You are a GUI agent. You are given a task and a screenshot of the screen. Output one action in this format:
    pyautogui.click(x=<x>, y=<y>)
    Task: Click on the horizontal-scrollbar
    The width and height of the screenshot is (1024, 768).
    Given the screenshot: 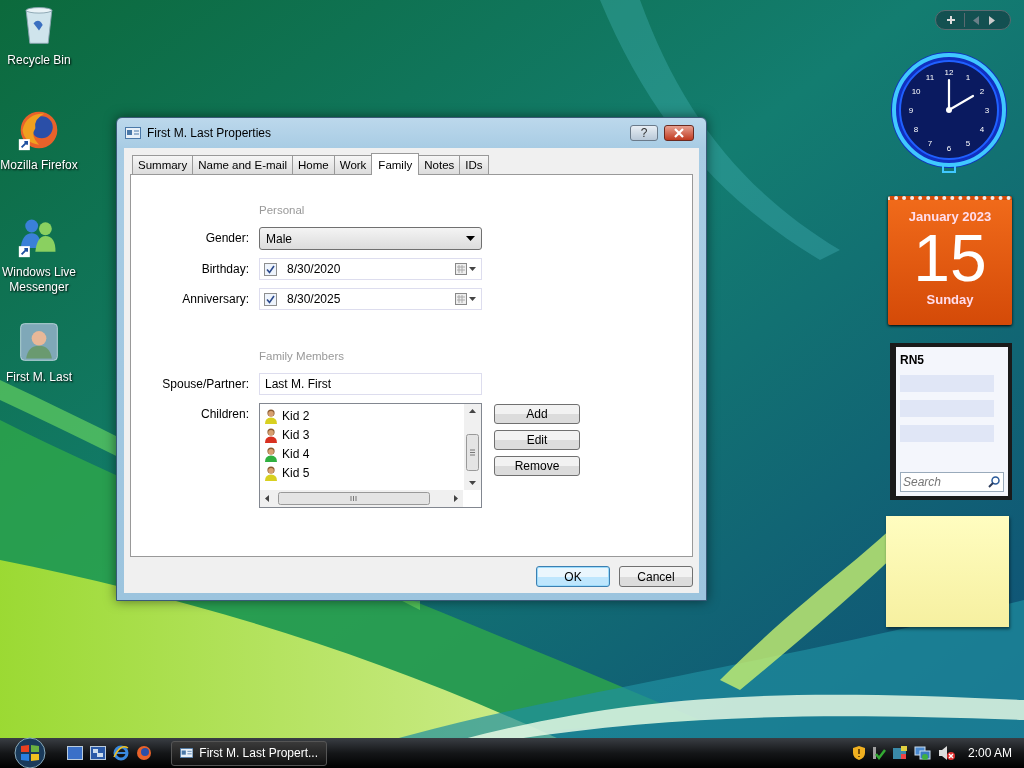 What is the action you would take?
    pyautogui.click(x=361, y=498)
    